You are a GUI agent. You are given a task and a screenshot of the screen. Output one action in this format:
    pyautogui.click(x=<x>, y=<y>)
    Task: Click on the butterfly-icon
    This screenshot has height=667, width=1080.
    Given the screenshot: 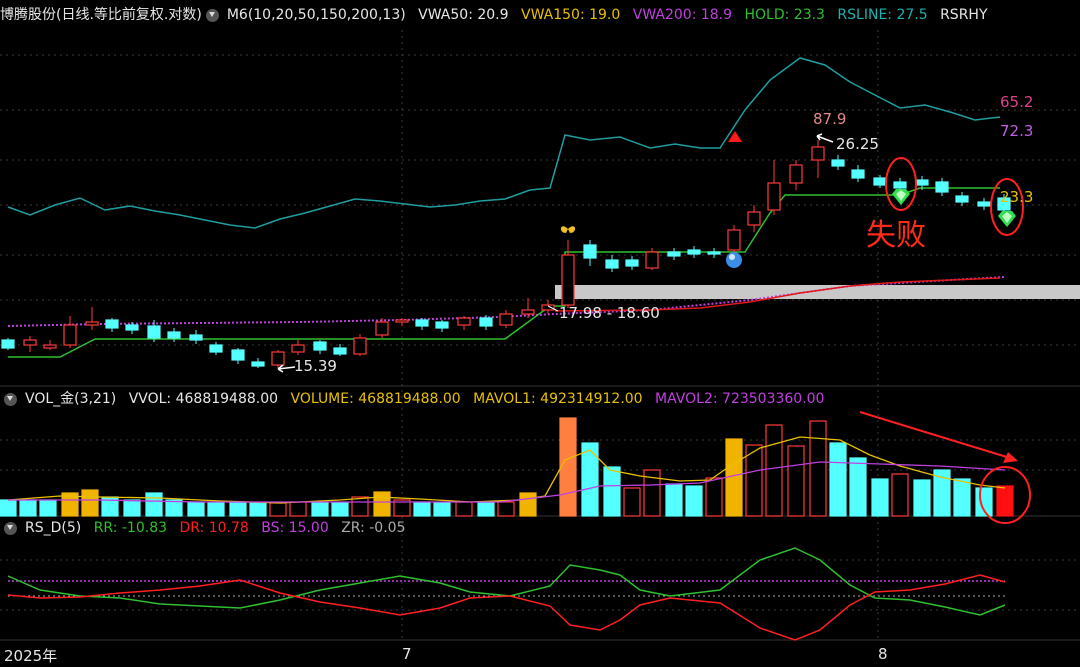 What is the action you would take?
    pyautogui.click(x=568, y=229)
    